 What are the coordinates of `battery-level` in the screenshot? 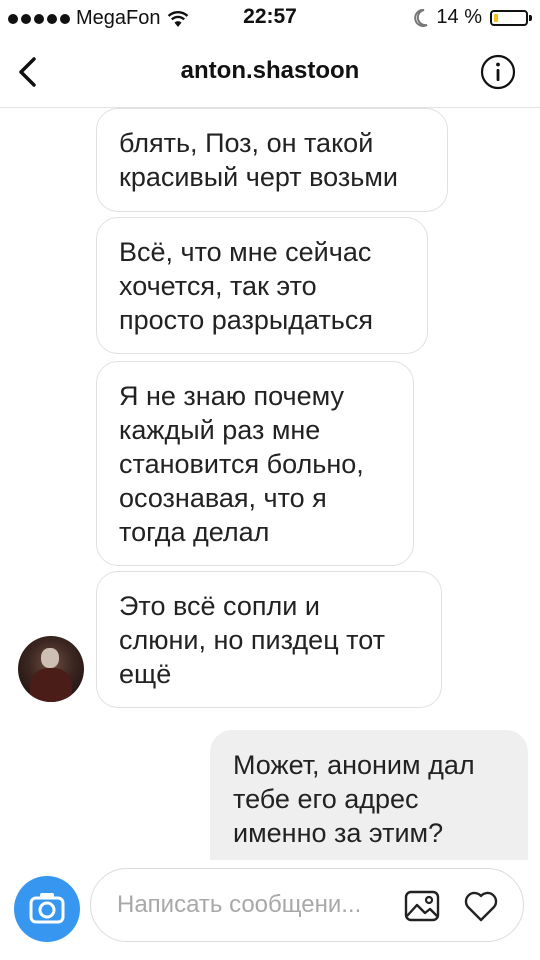 It's located at (496, 17).